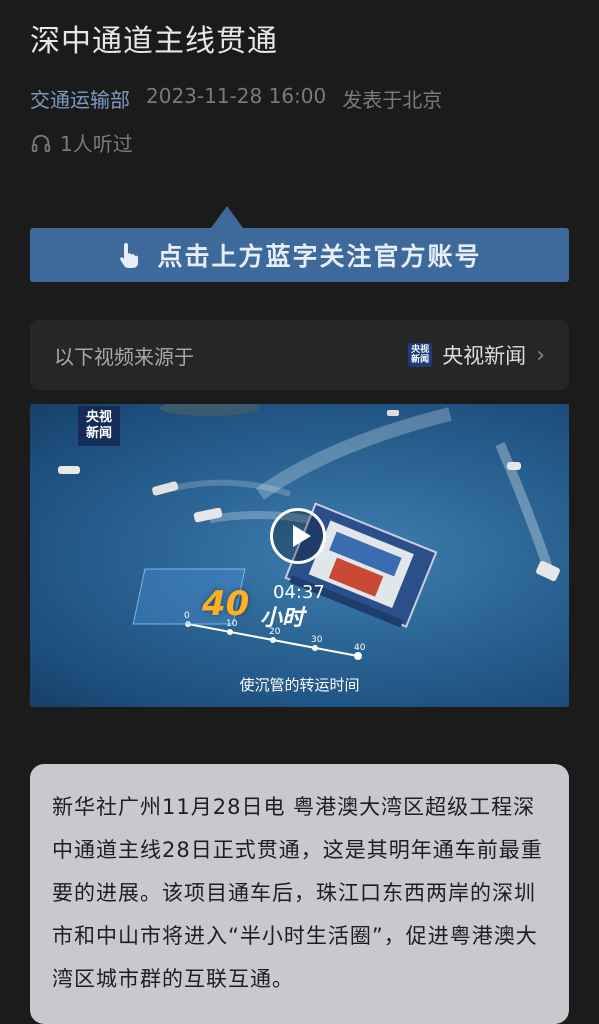 The height and width of the screenshot is (1024, 599). Describe the element at coordinates (129, 255) in the screenshot. I see `hand-pointer-icon` at that location.